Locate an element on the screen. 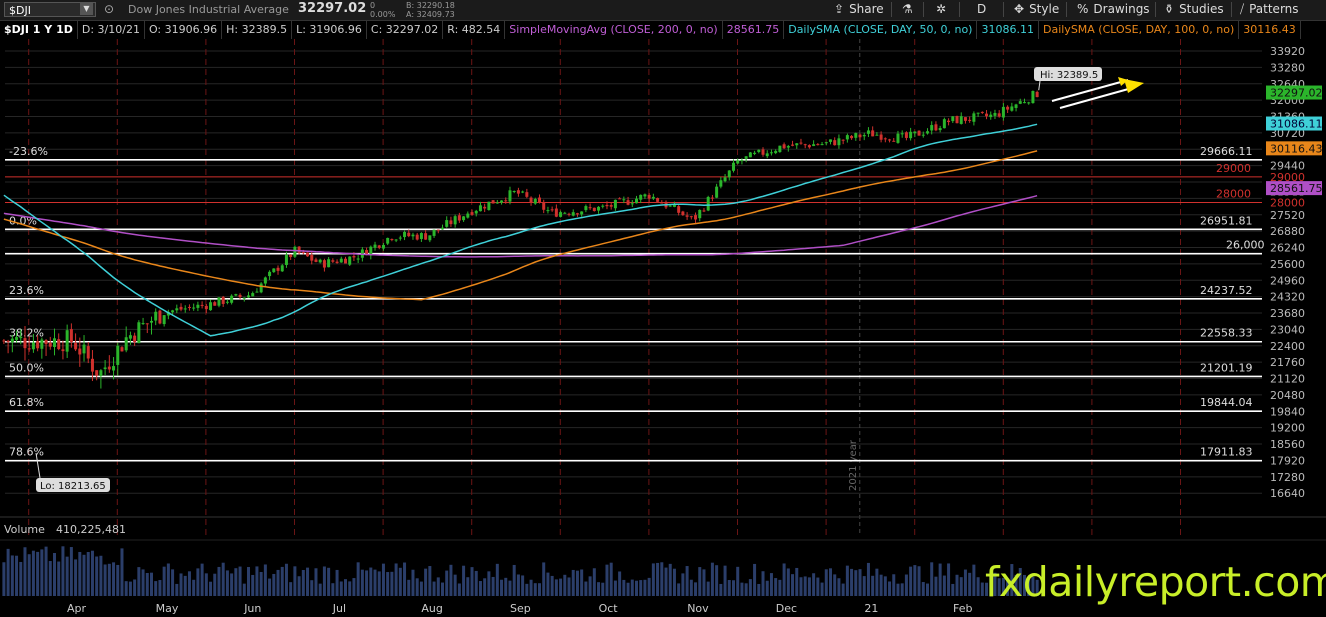 This screenshot has width=1326, height=617. patterns-button: ⧸ Patterns is located at coordinates (1269, 9).